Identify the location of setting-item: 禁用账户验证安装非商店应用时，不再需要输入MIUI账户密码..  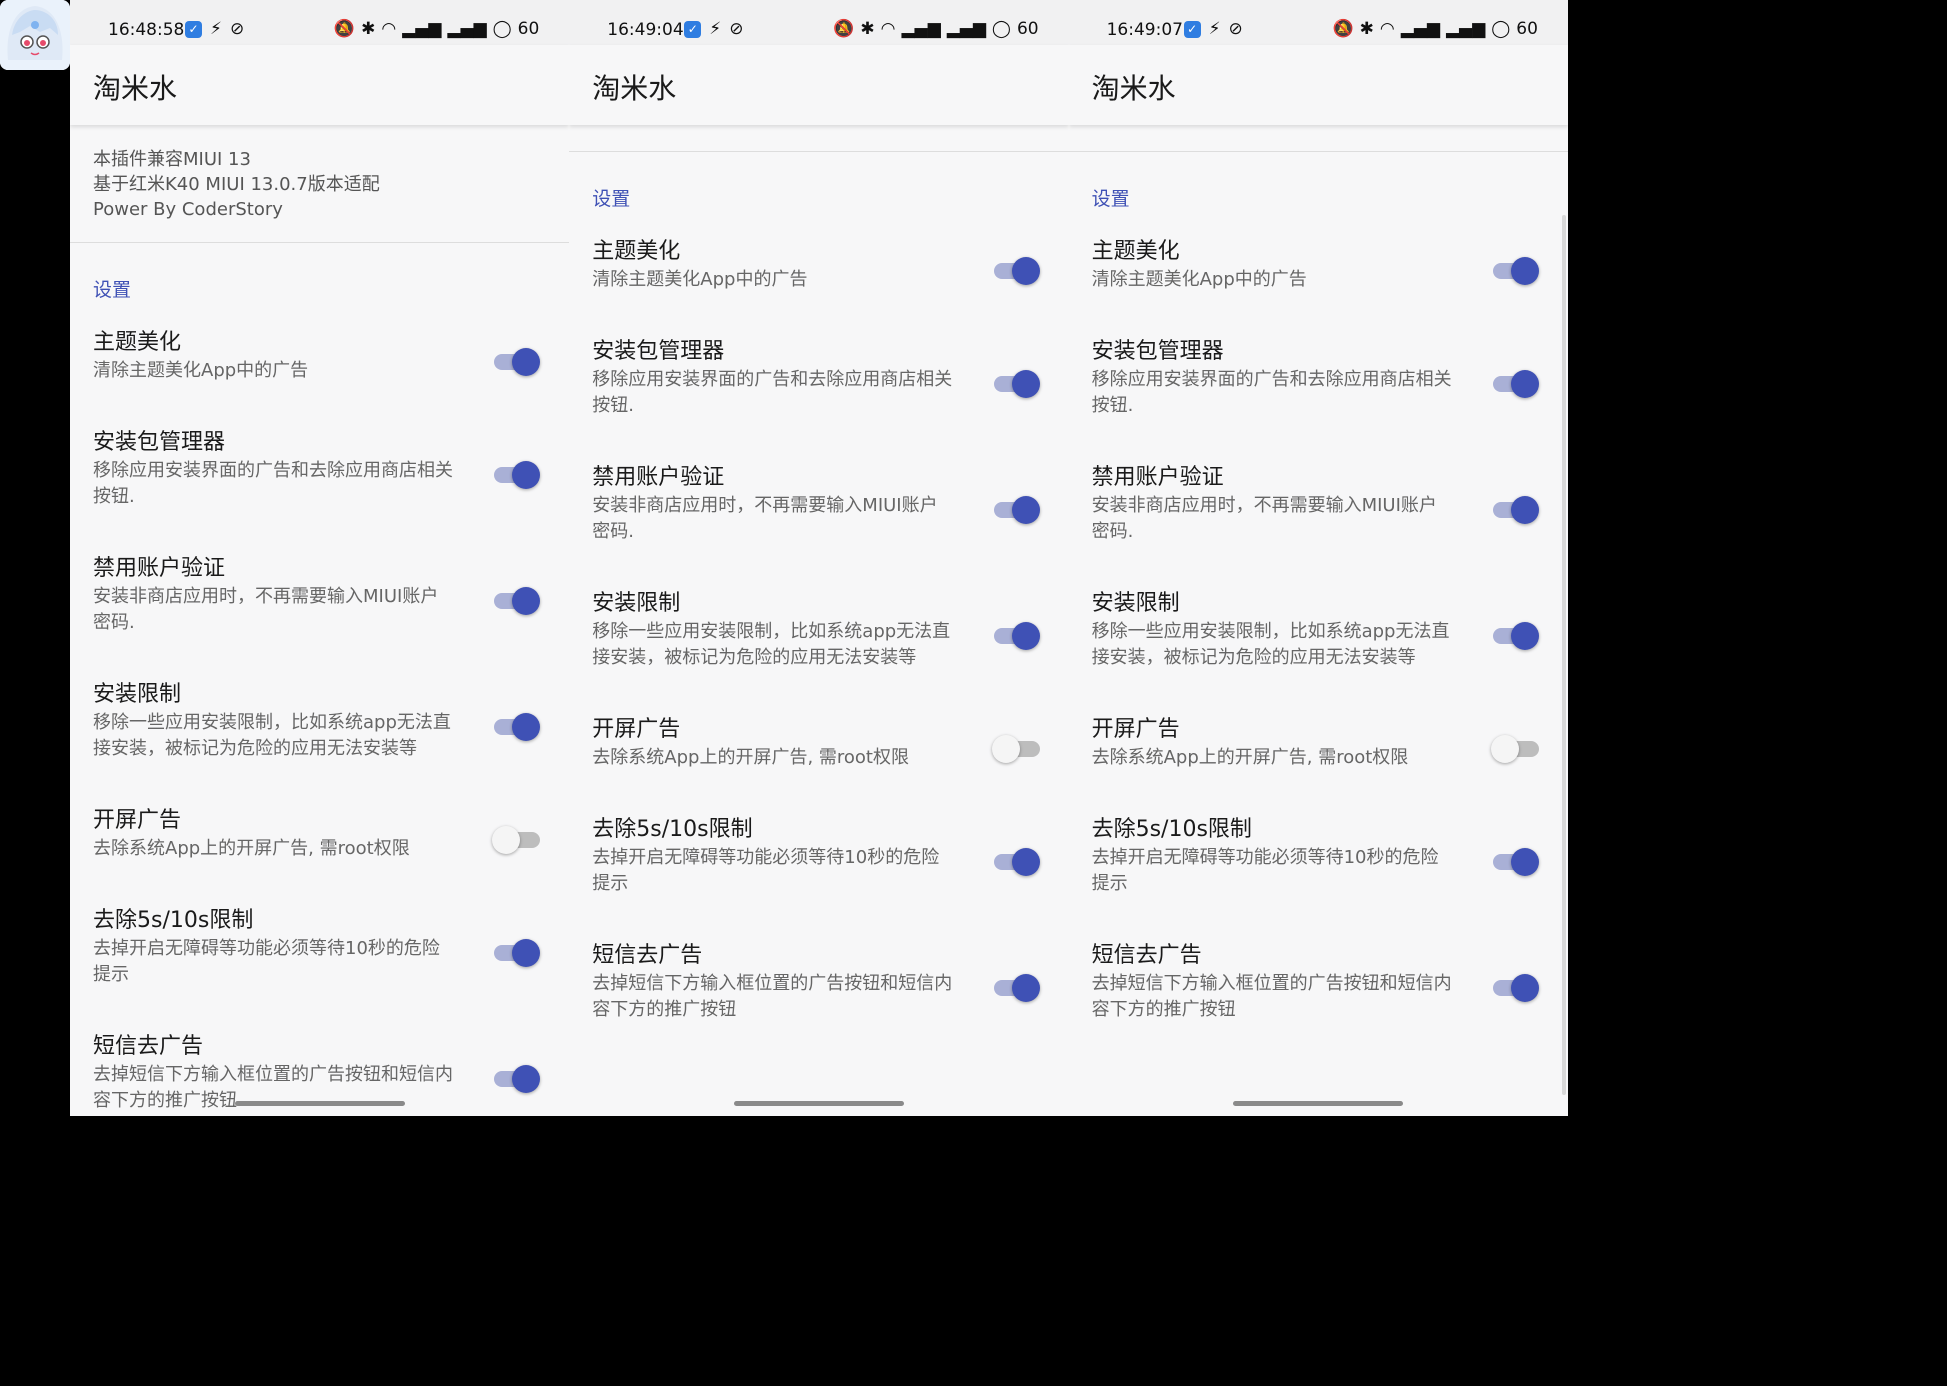
(319, 601).